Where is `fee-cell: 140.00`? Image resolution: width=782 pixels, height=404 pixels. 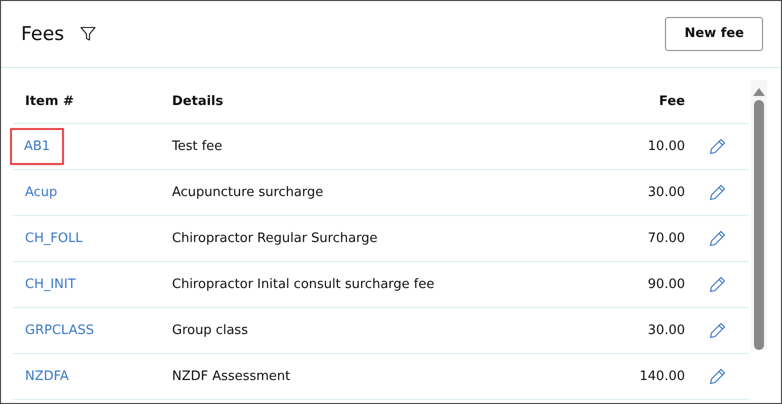
fee-cell: 140.00 is located at coordinates (662, 376).